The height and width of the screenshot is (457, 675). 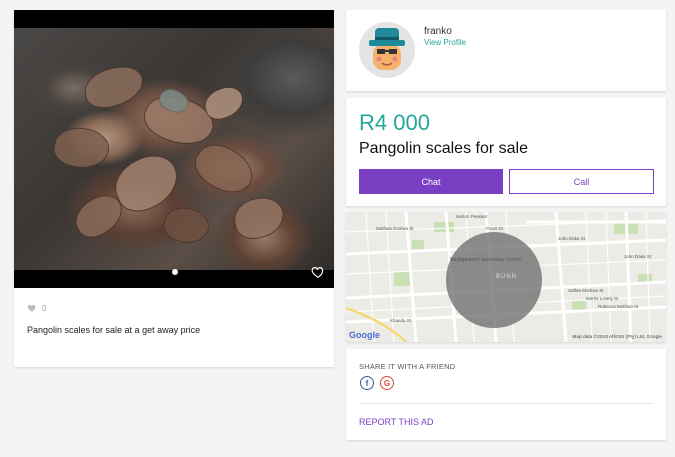 I want to click on chat-button: Chat, so click(x=431, y=181).